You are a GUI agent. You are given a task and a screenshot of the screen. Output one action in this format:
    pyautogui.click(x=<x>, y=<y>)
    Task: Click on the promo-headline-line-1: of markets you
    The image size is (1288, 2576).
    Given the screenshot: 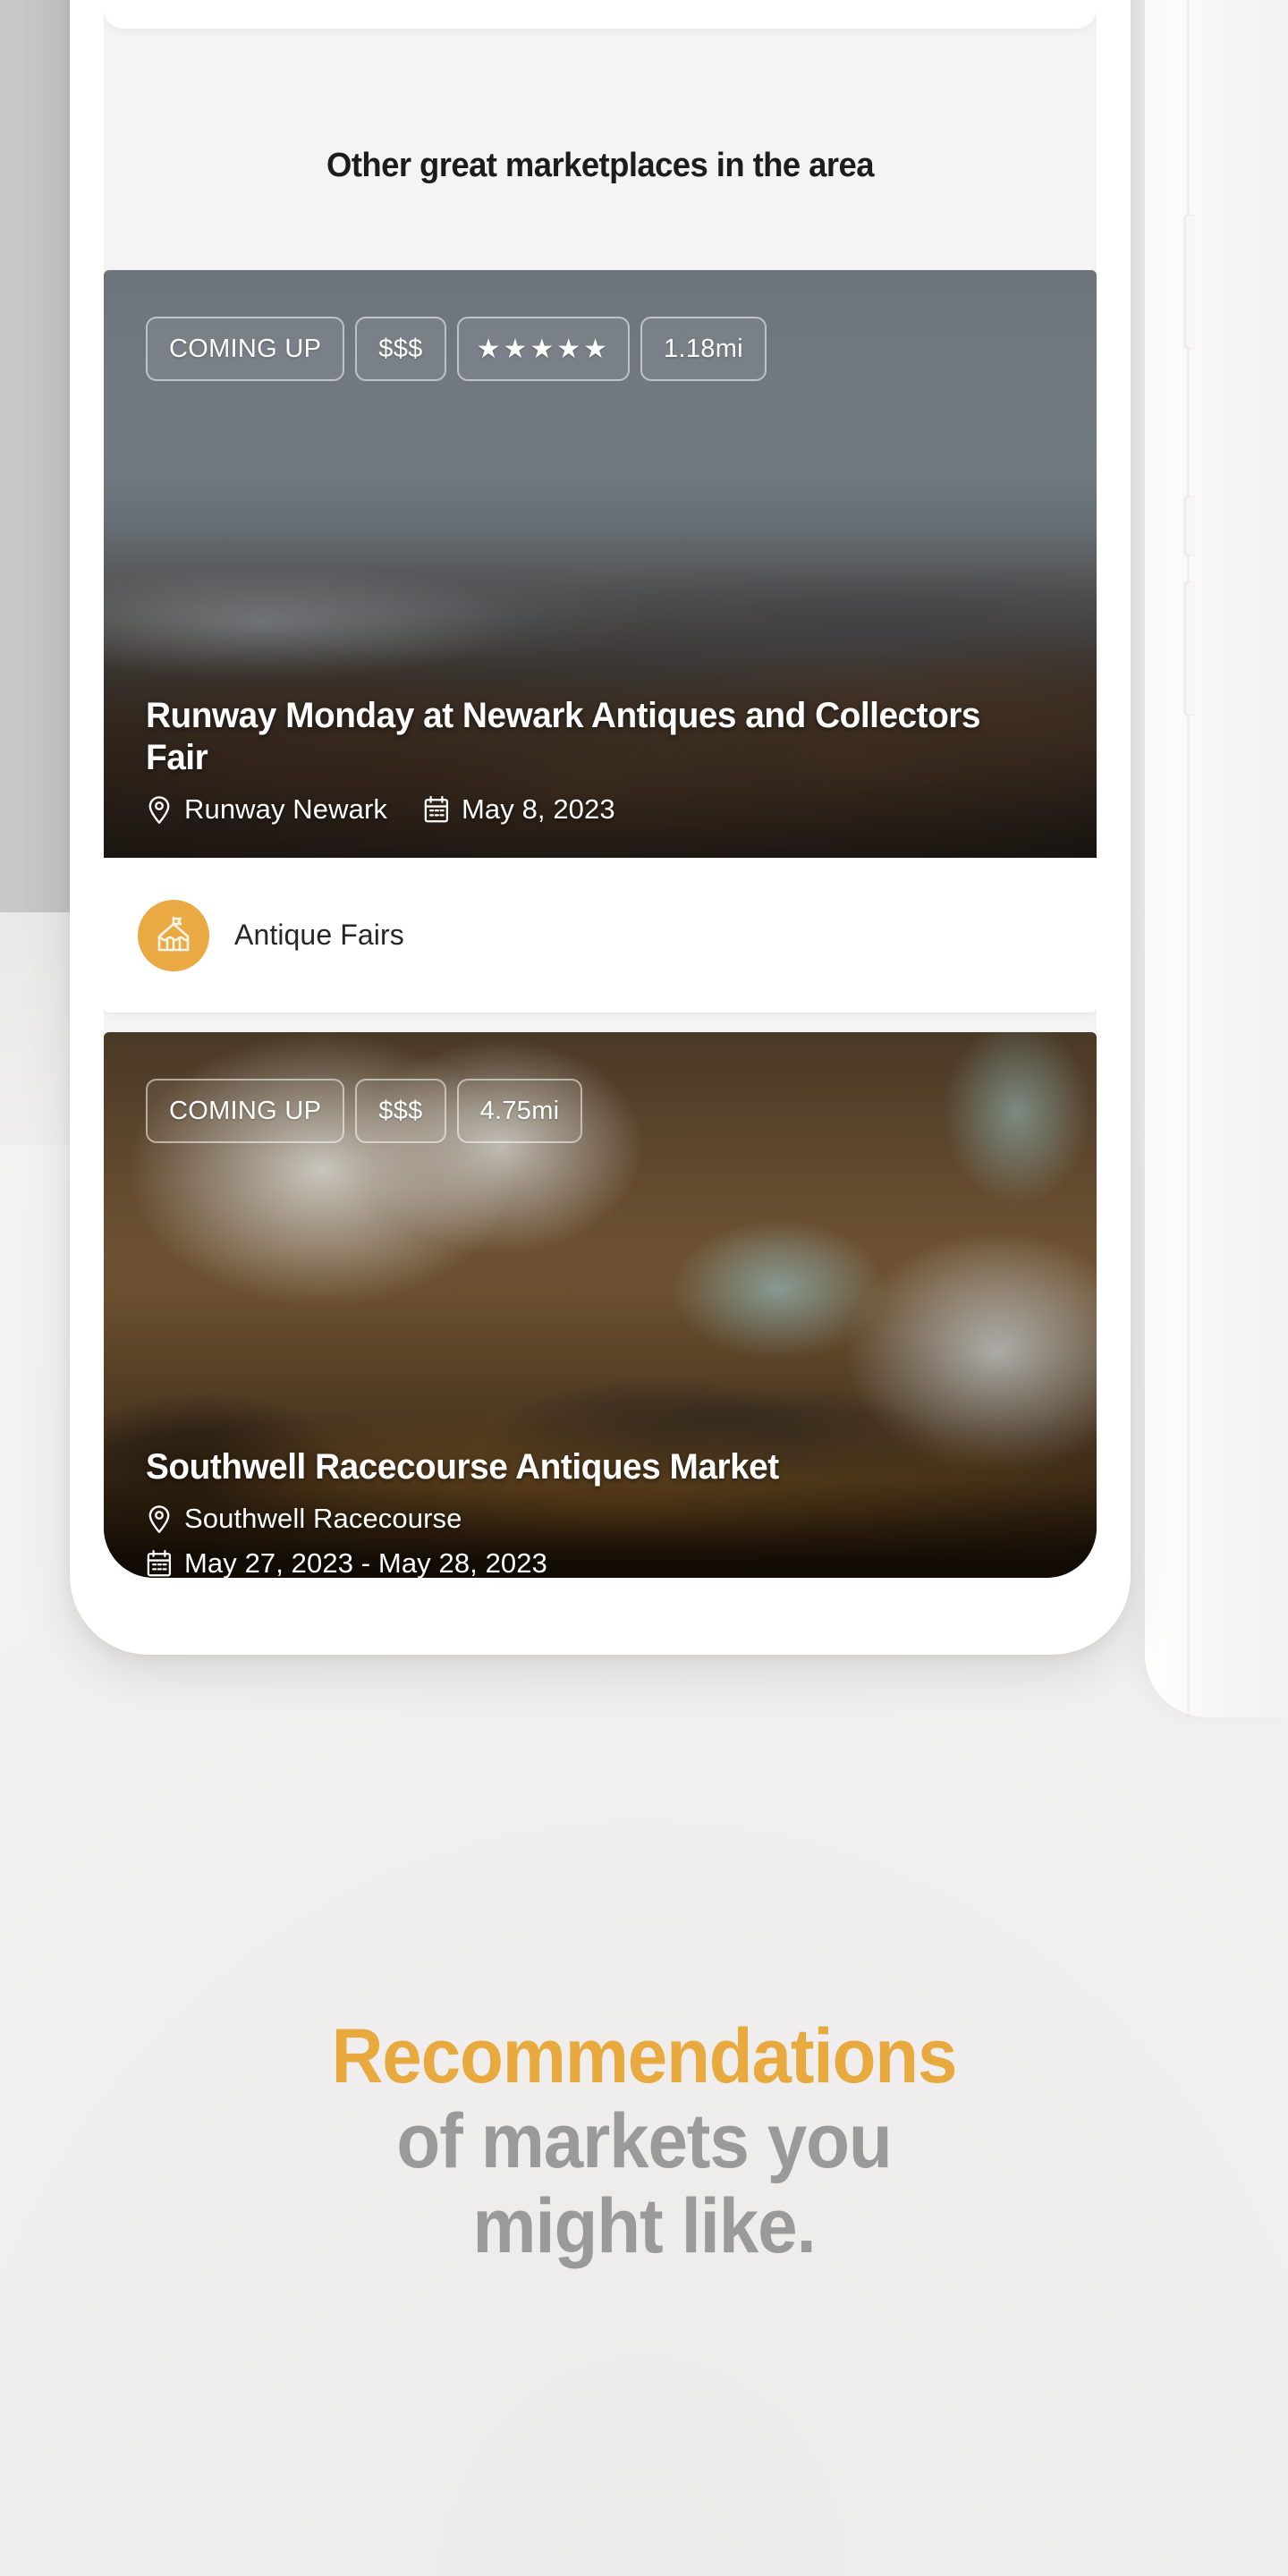 What is the action you would take?
    pyautogui.click(x=644, y=2141)
    